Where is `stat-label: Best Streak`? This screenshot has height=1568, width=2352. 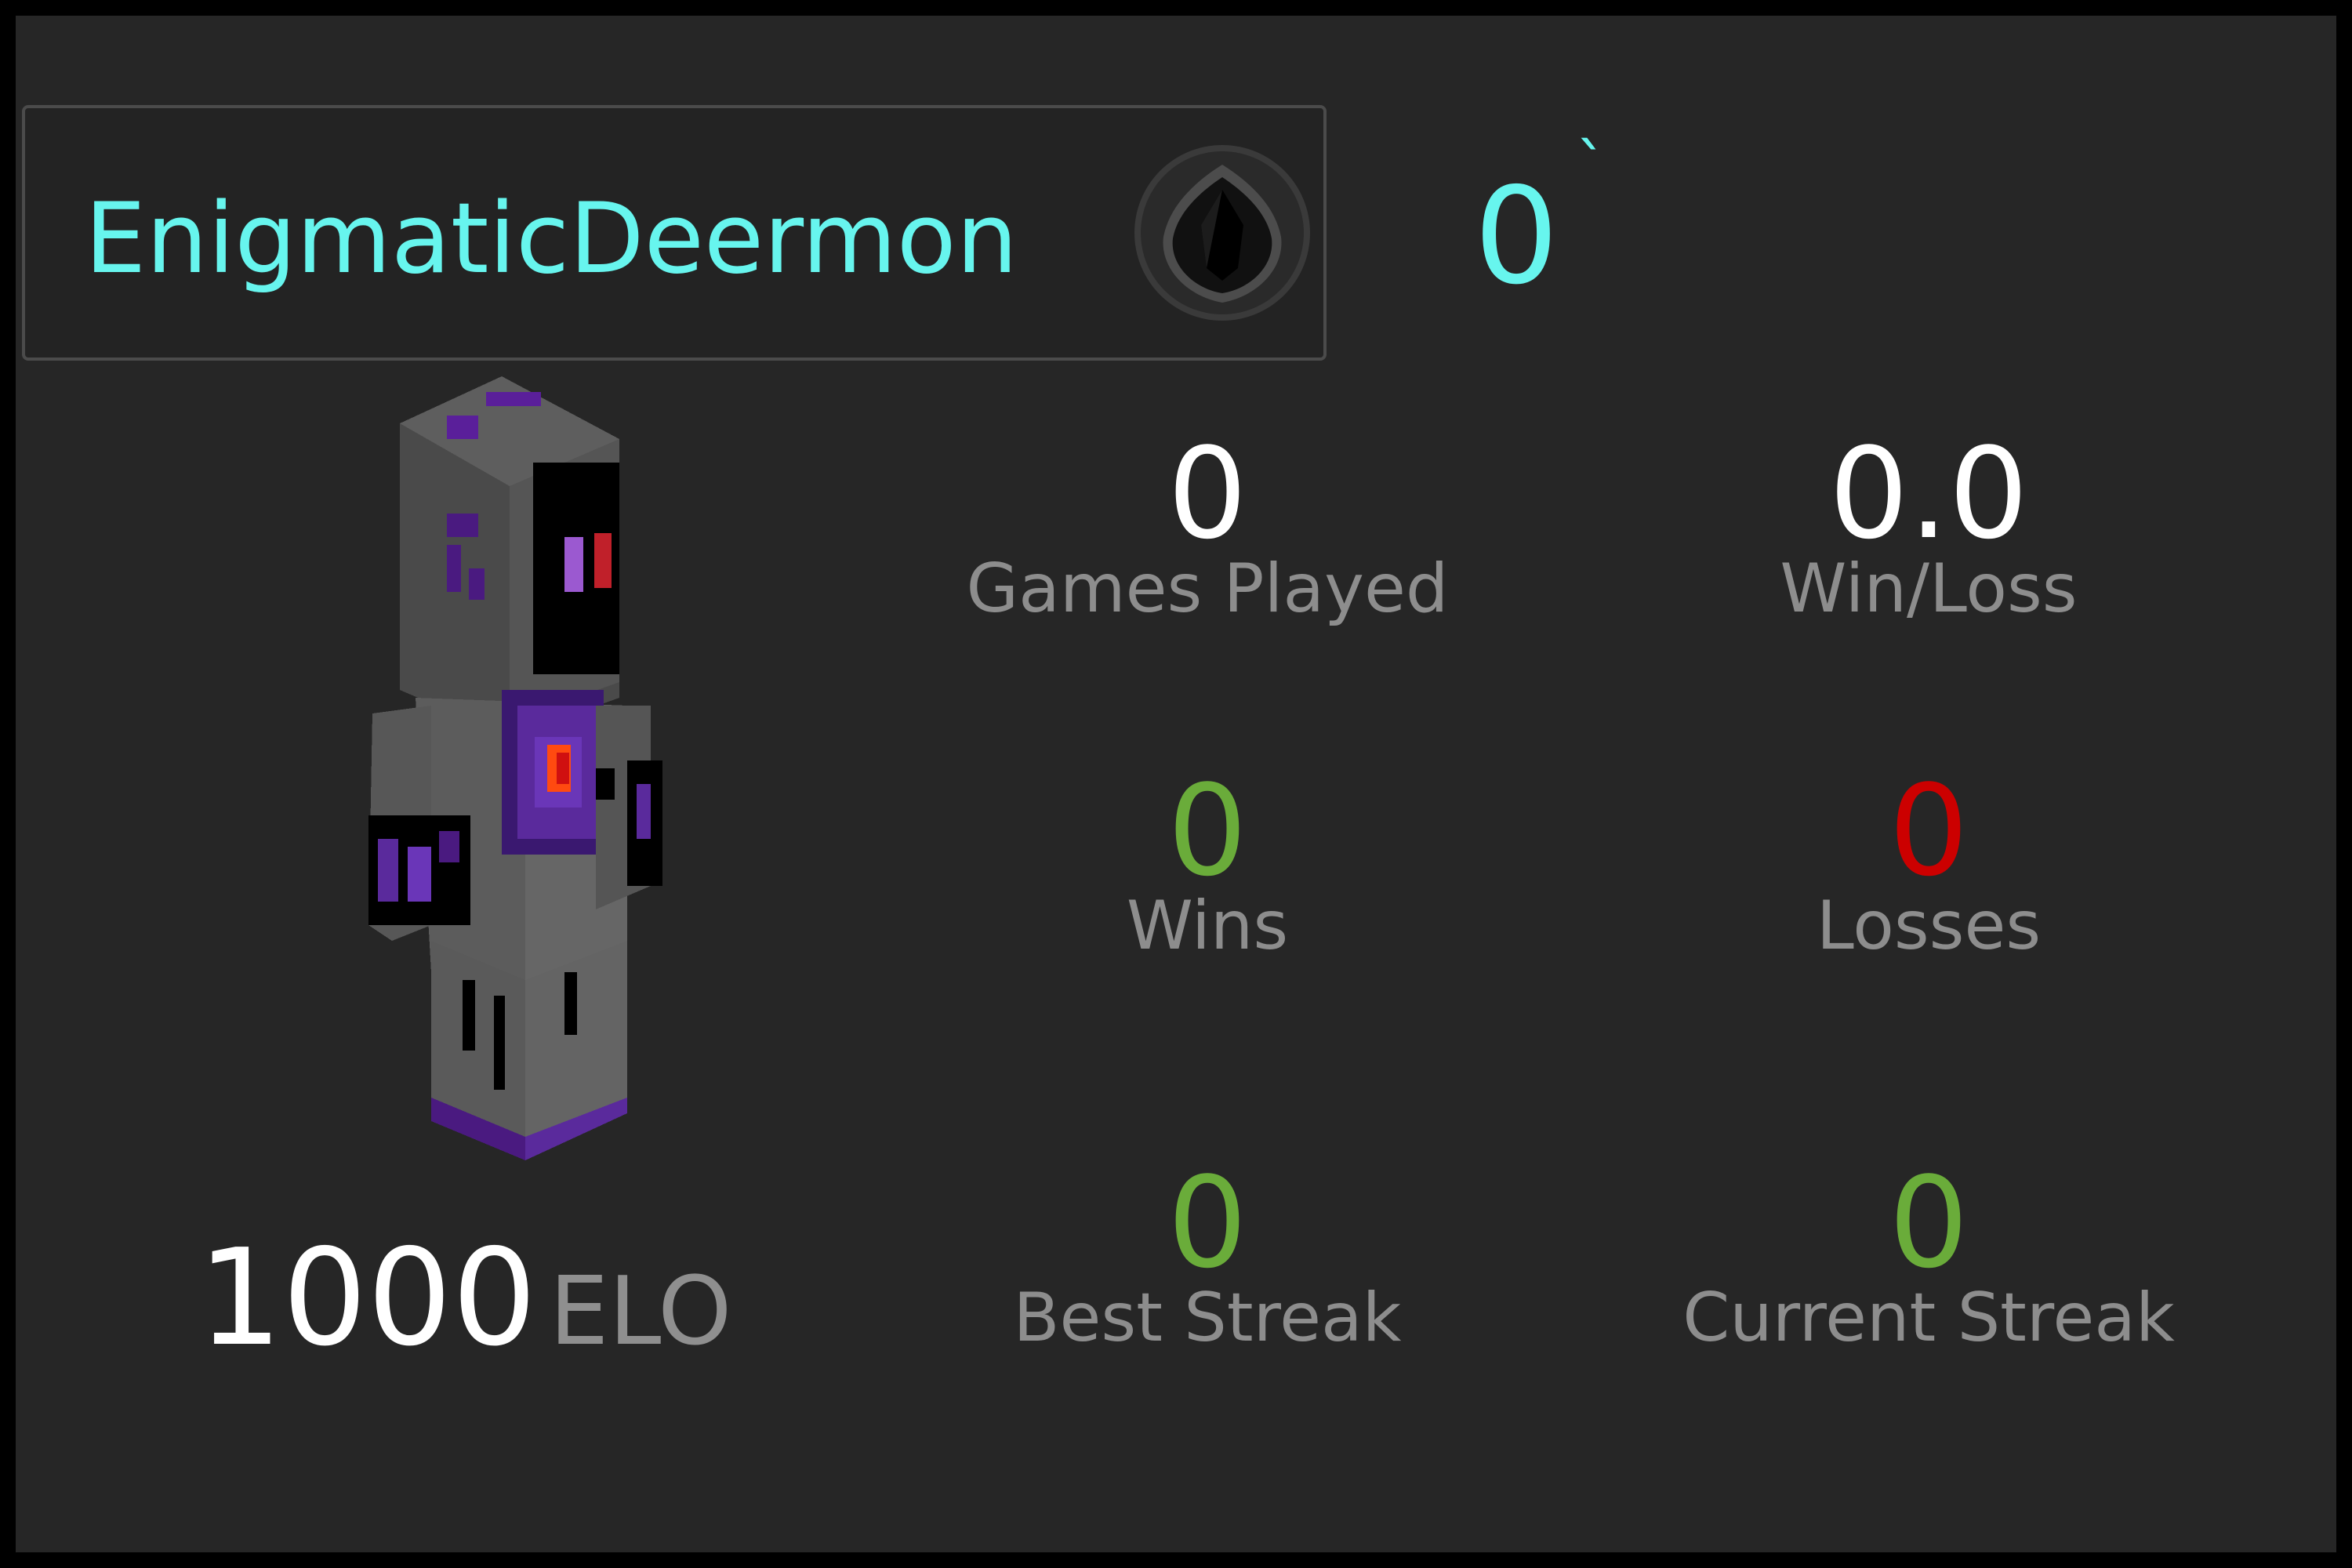
stat-label: Best Streak is located at coordinates (1207, 1318).